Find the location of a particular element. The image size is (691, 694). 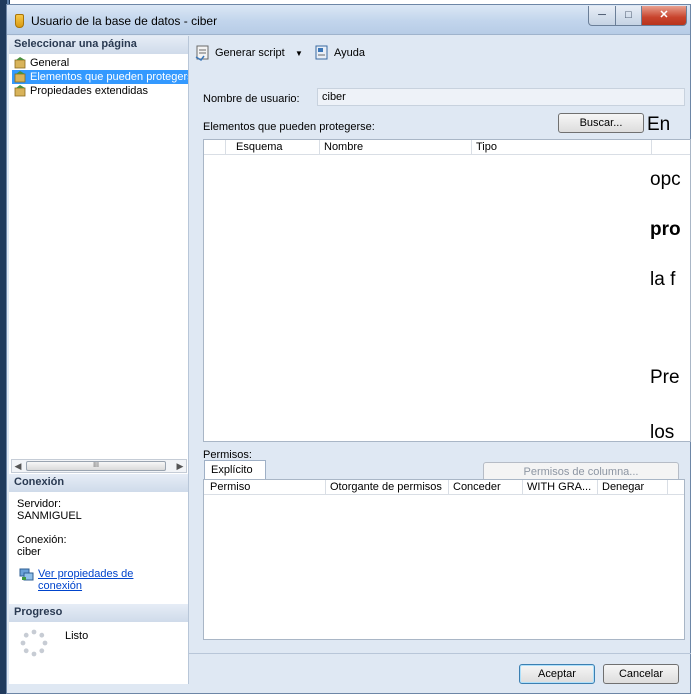

sidebar-item-general: General is located at coordinates (40, 63).